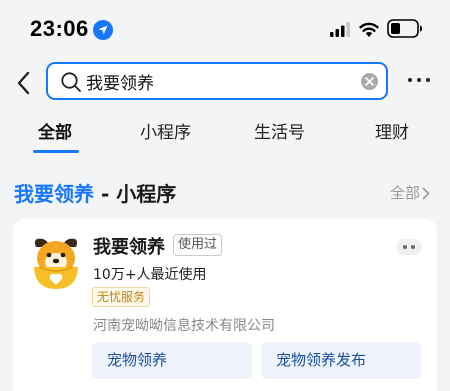 This screenshot has width=450, height=391. I want to click on status-bar: 23:06, so click(225, 28).